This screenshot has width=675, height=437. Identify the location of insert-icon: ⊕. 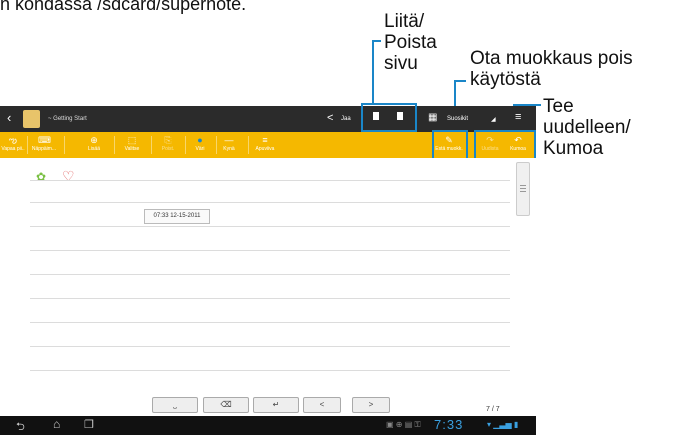
(94, 140).